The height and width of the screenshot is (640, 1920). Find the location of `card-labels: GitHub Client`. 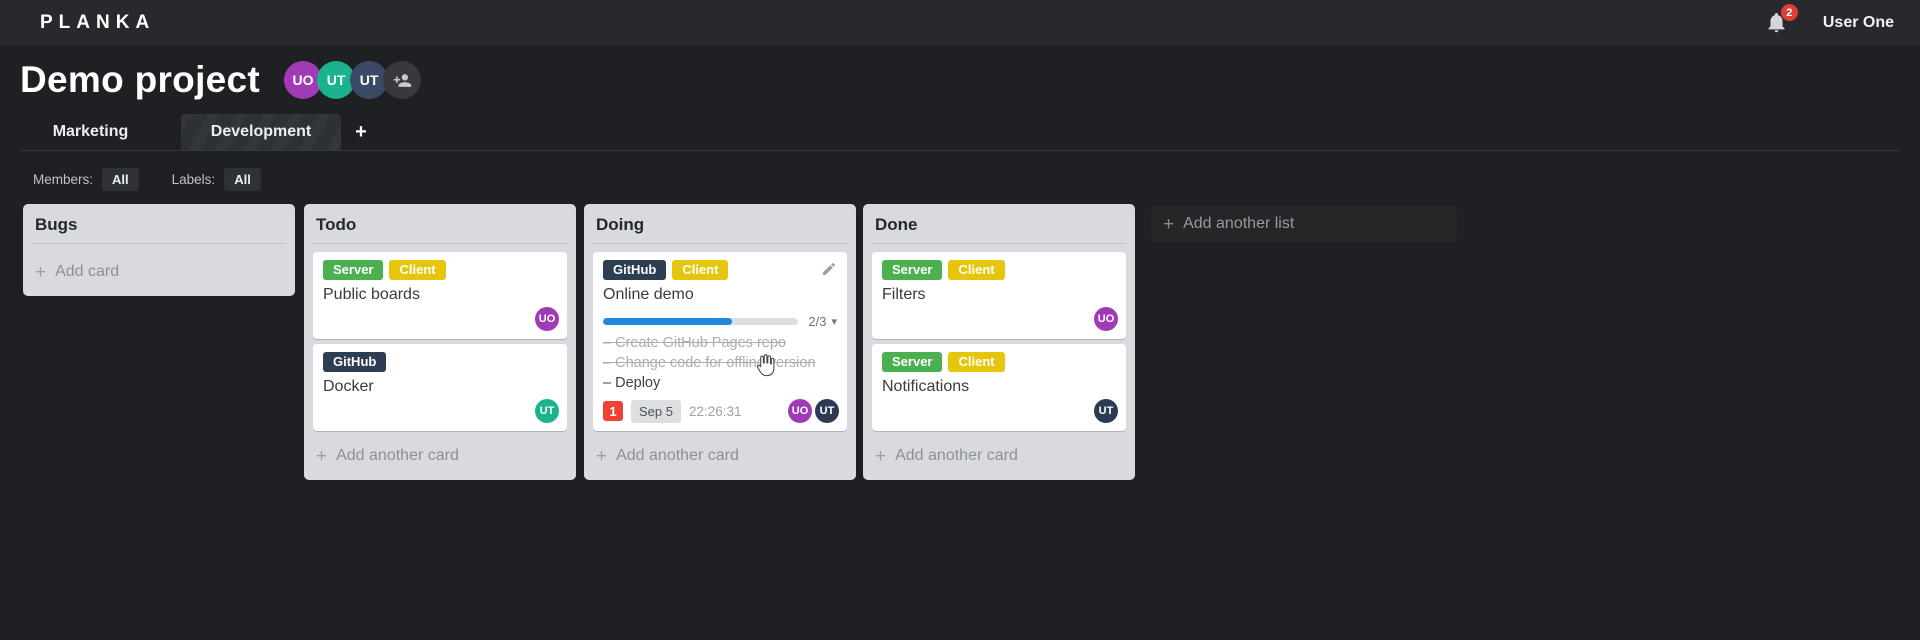

card-labels: GitHub Client is located at coordinates (720, 270).